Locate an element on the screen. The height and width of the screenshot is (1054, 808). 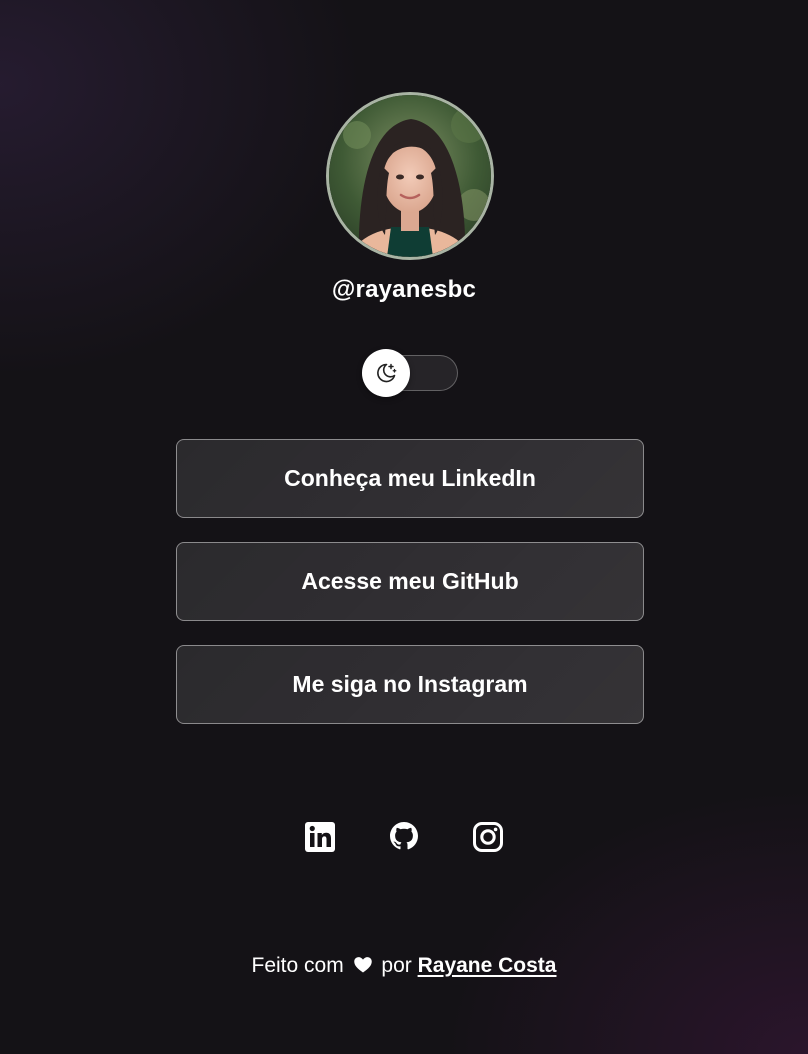
footer: Feito com por Rayane Costa is located at coordinates (404, 967).